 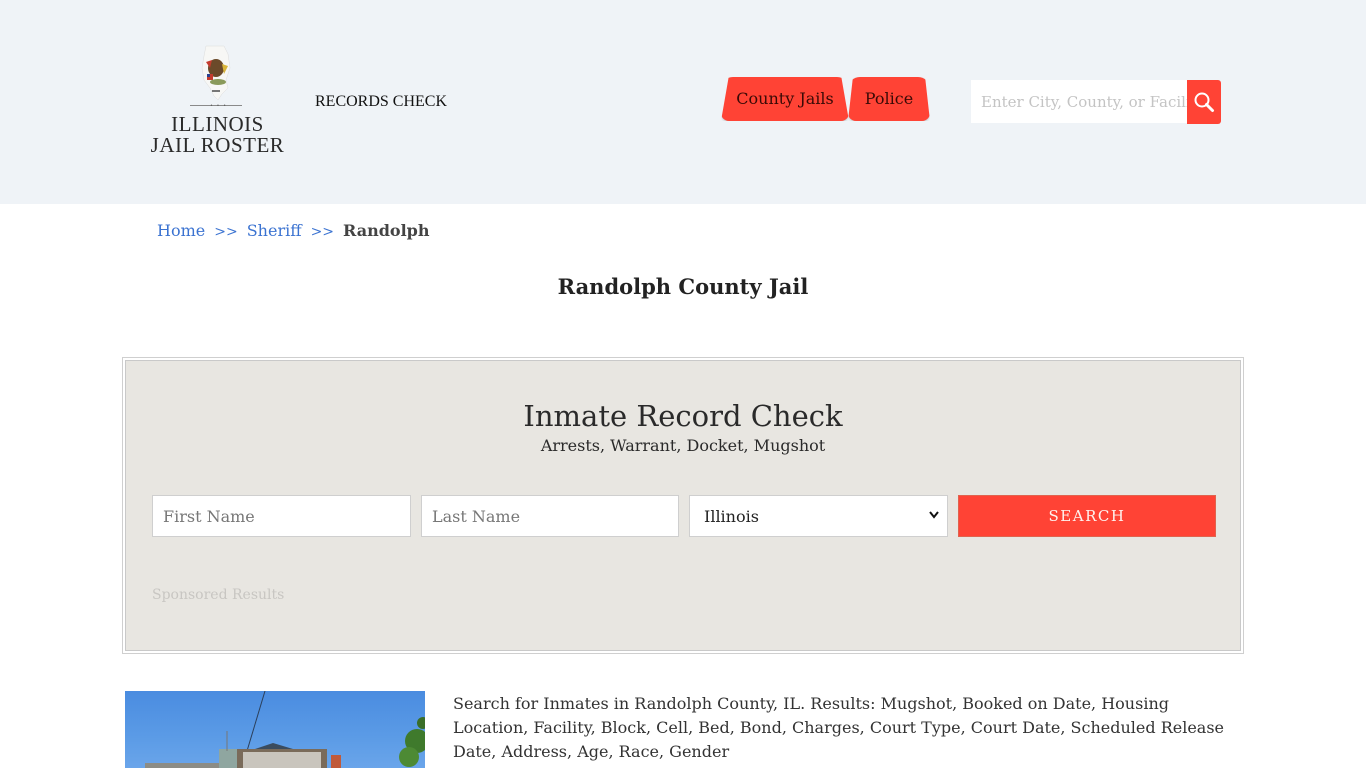 What do you see at coordinates (216, 73) in the screenshot?
I see `illinois-seal-icon` at bounding box center [216, 73].